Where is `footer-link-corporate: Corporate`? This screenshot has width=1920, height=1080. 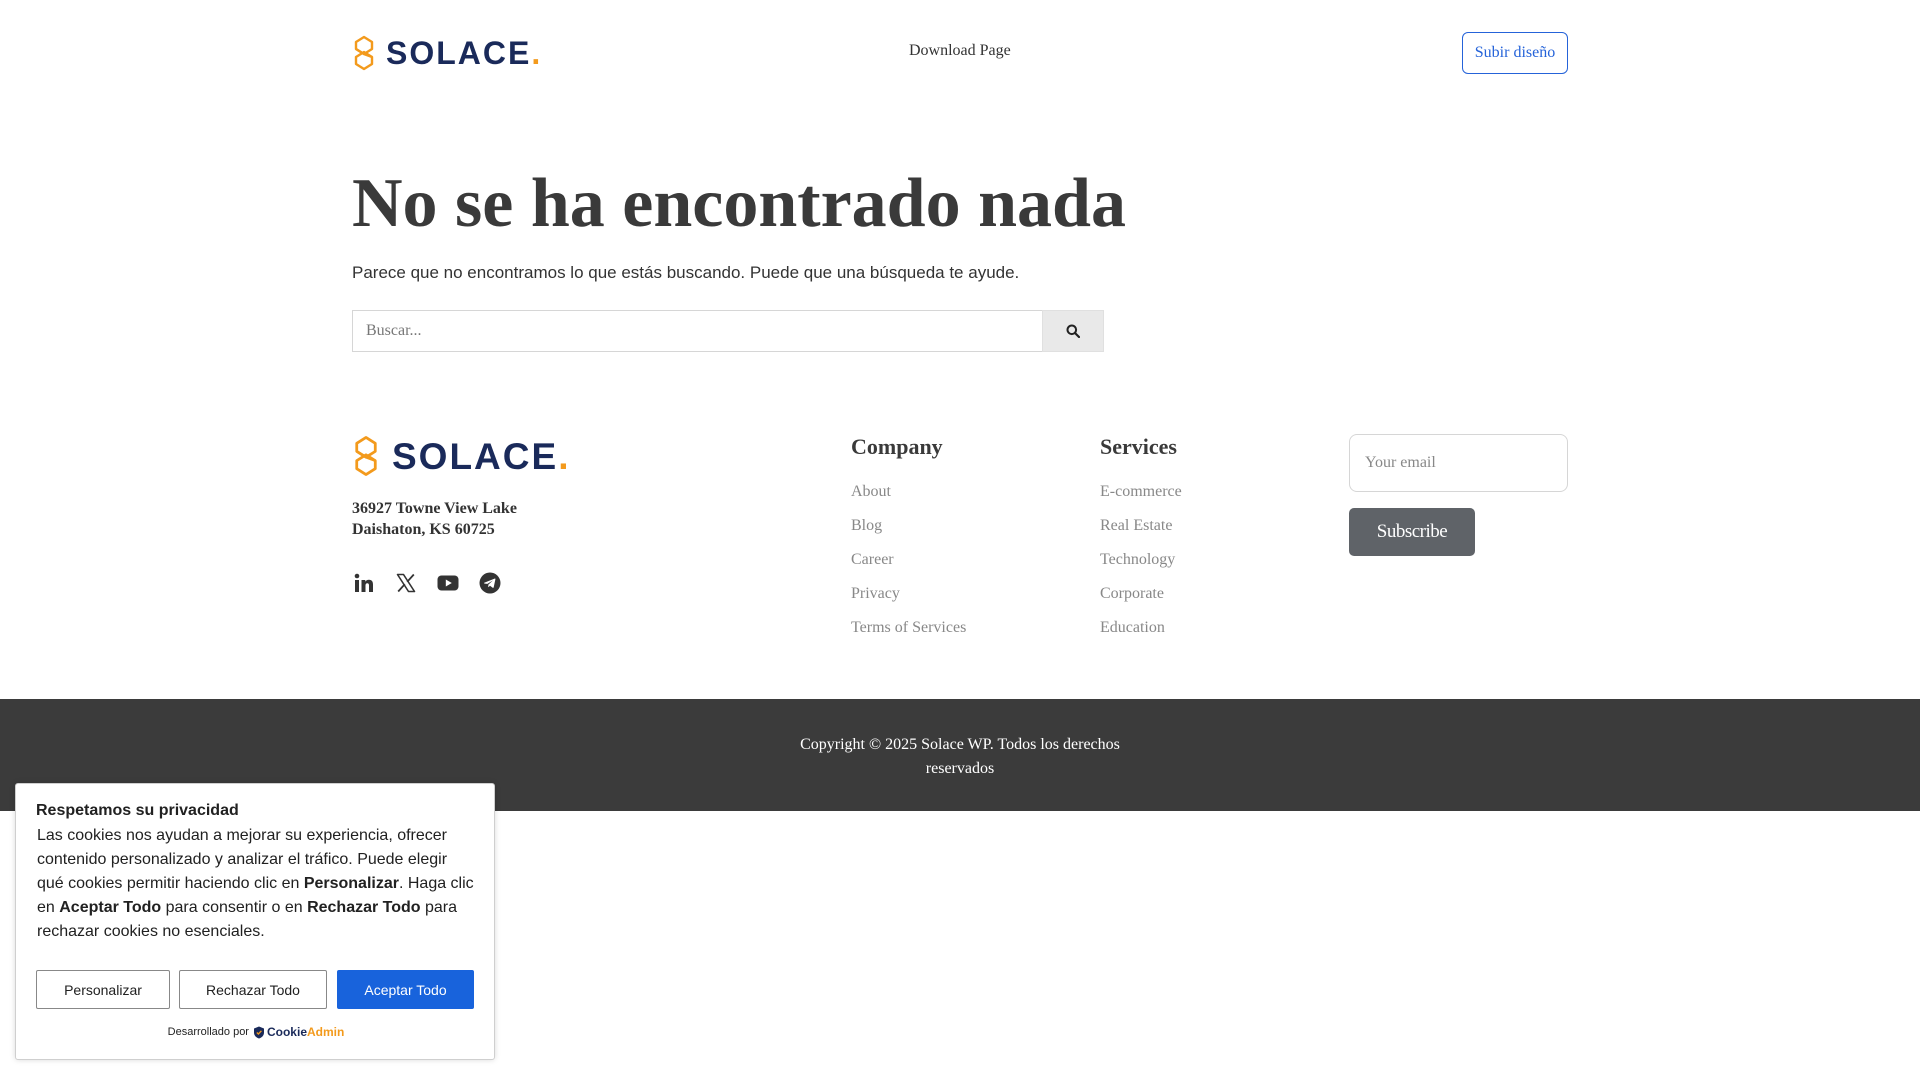
footer-link-corporate: Corporate is located at coordinates (1141, 594).